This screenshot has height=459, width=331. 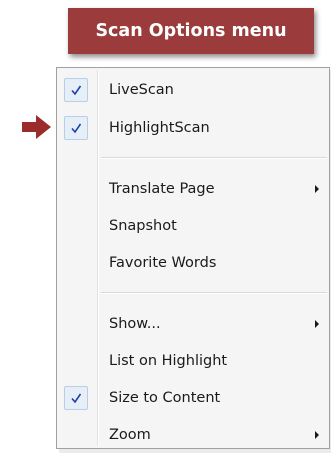 I want to click on menu-item-size-to-content: Size to Content, so click(x=193, y=398).